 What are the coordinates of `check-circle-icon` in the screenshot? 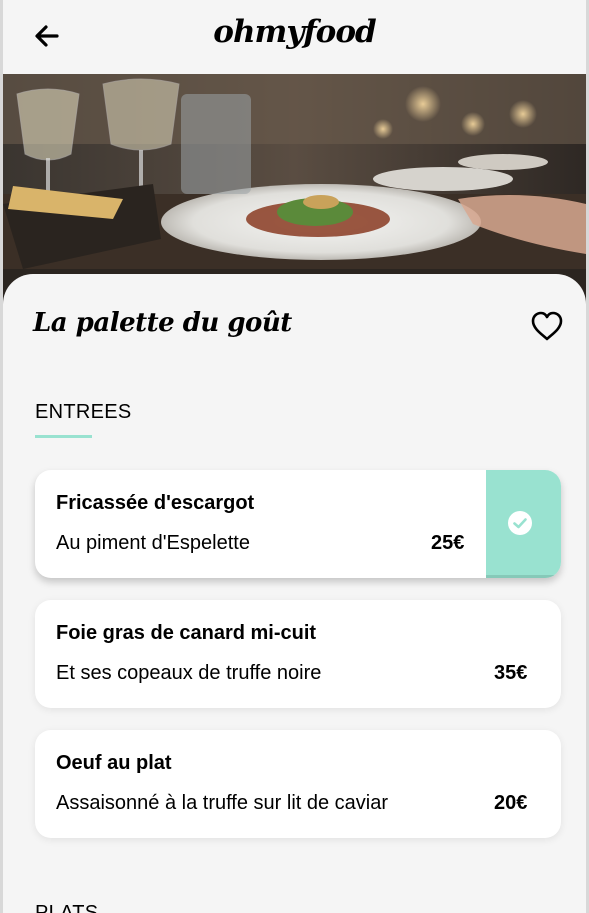 It's located at (520, 523).